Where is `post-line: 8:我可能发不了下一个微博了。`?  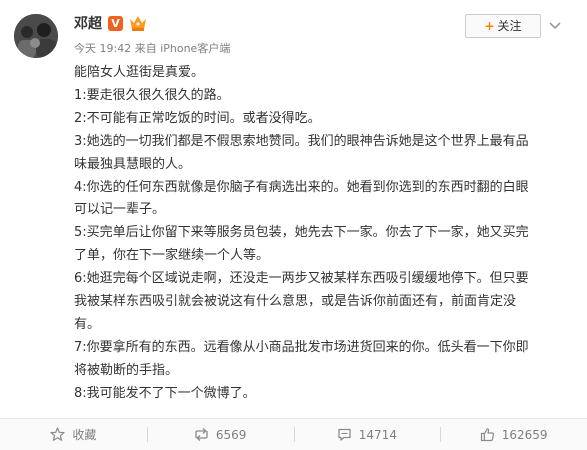 post-line: 8:我可能发不了下一个微博了。 is located at coordinates (165, 393).